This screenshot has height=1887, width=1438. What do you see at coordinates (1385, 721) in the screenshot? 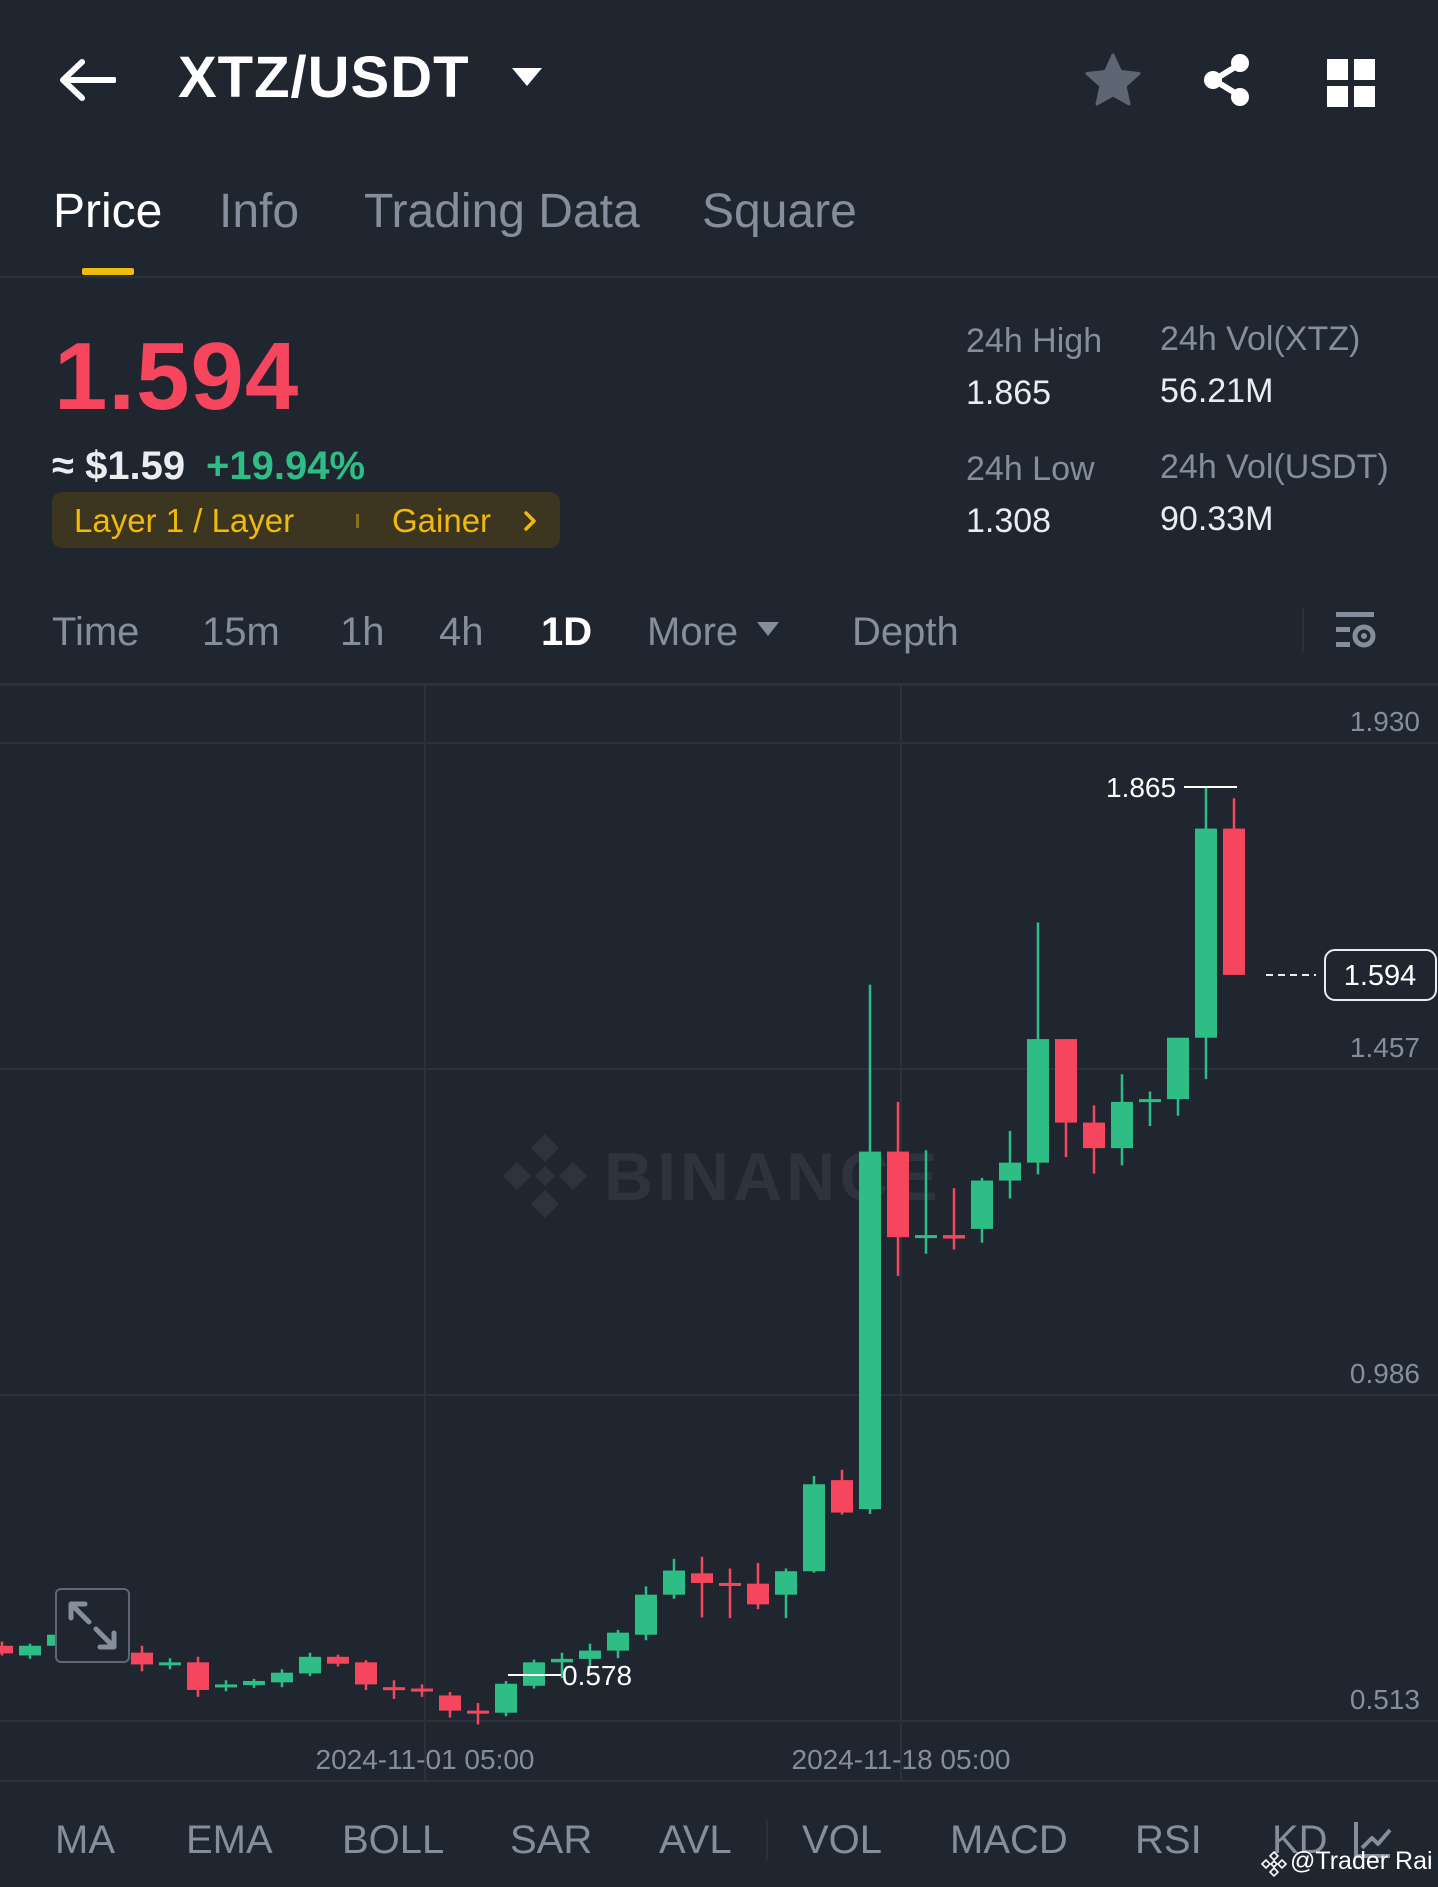
I see `y-tick-label: 1.930` at bounding box center [1385, 721].